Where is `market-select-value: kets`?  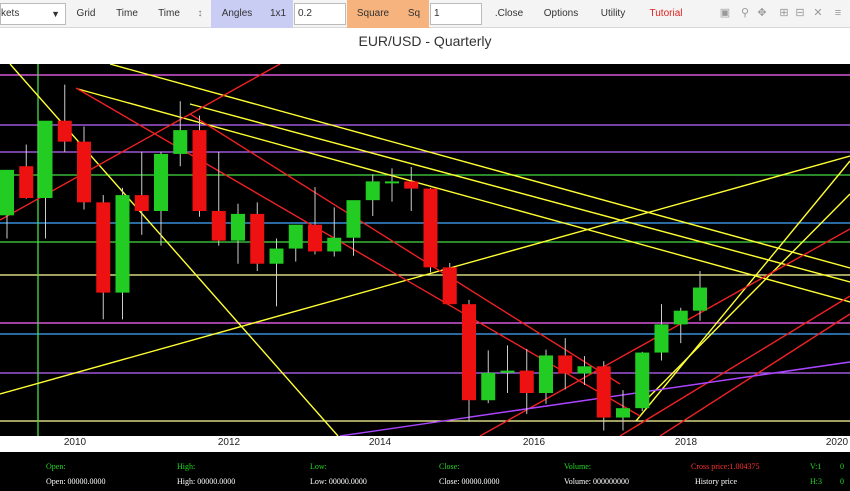 market-select-value: kets is located at coordinates (10, 13).